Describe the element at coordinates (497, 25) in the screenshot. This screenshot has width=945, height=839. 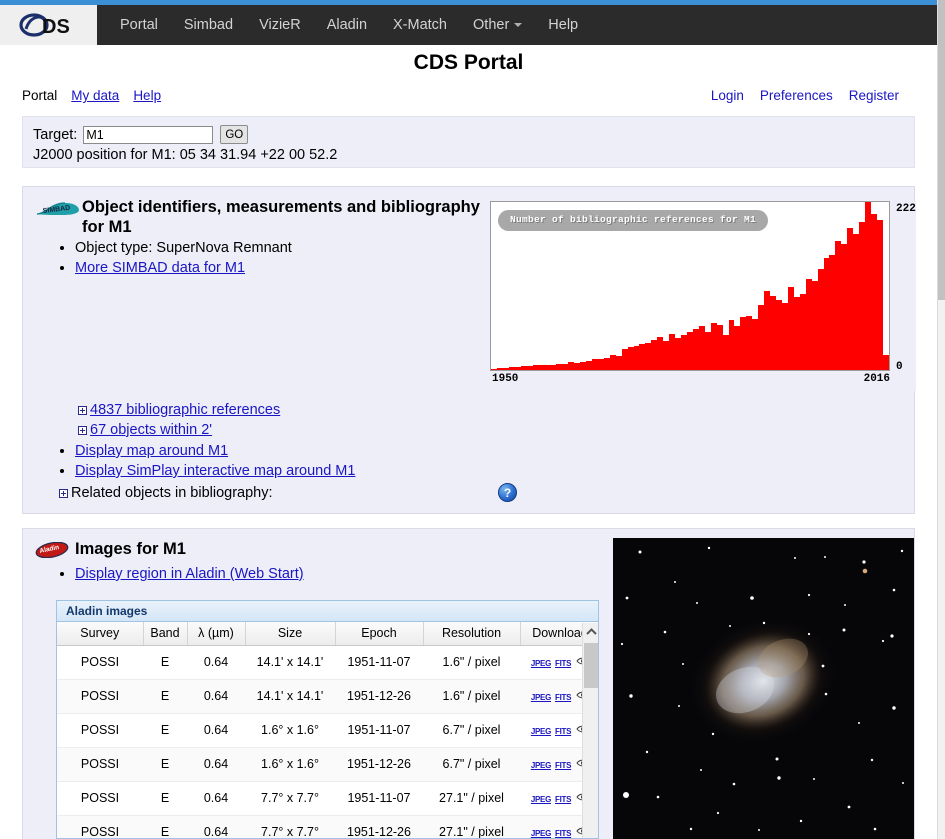
I see `nav-item-other: Other` at that location.